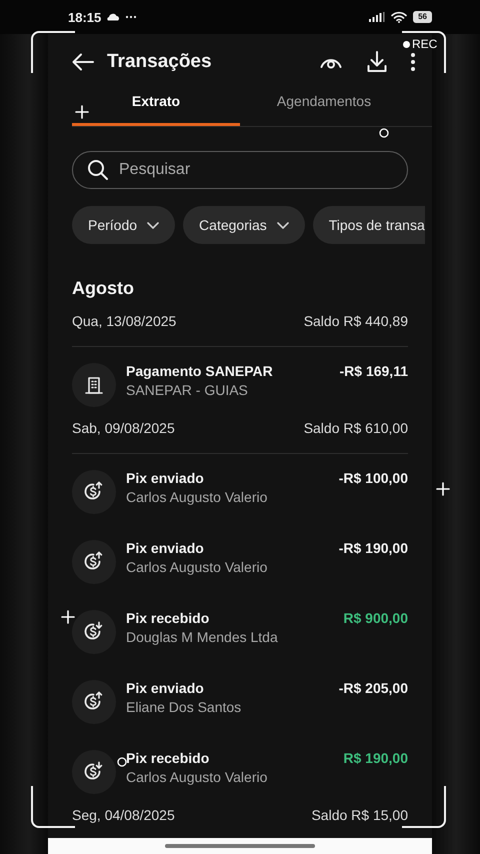 The width and height of the screenshot is (480, 854). Describe the element at coordinates (83, 62) in the screenshot. I see `back-arrow-icon` at that location.